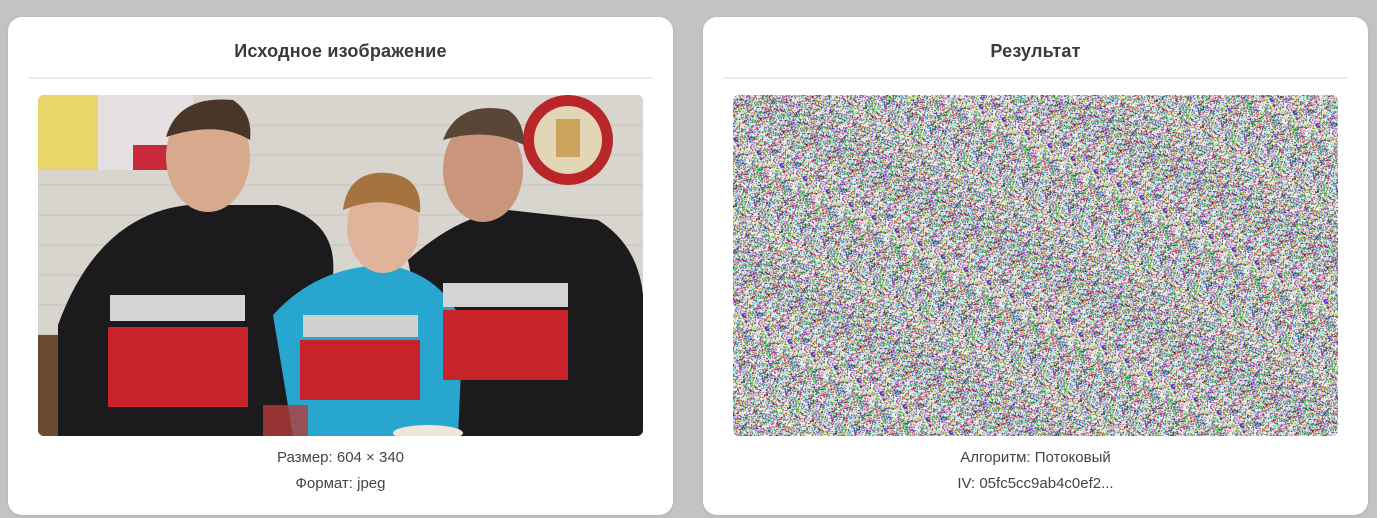  What do you see at coordinates (1035, 457) in the screenshot?
I see `algorithm-label: Алгоритм: Потоковый` at bounding box center [1035, 457].